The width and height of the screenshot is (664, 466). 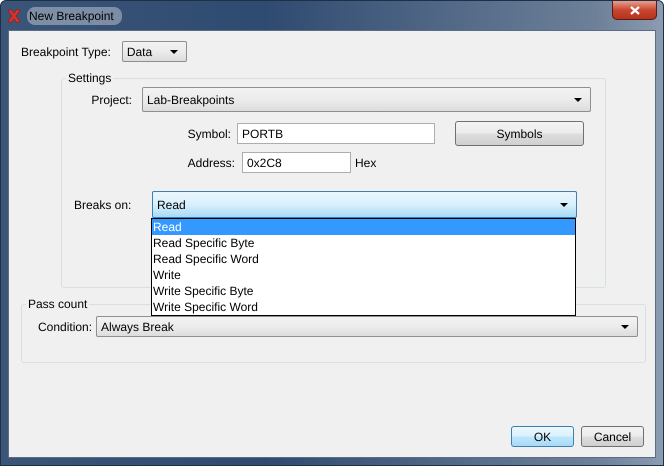 I want to click on dialog-button: OK, so click(x=542, y=436).